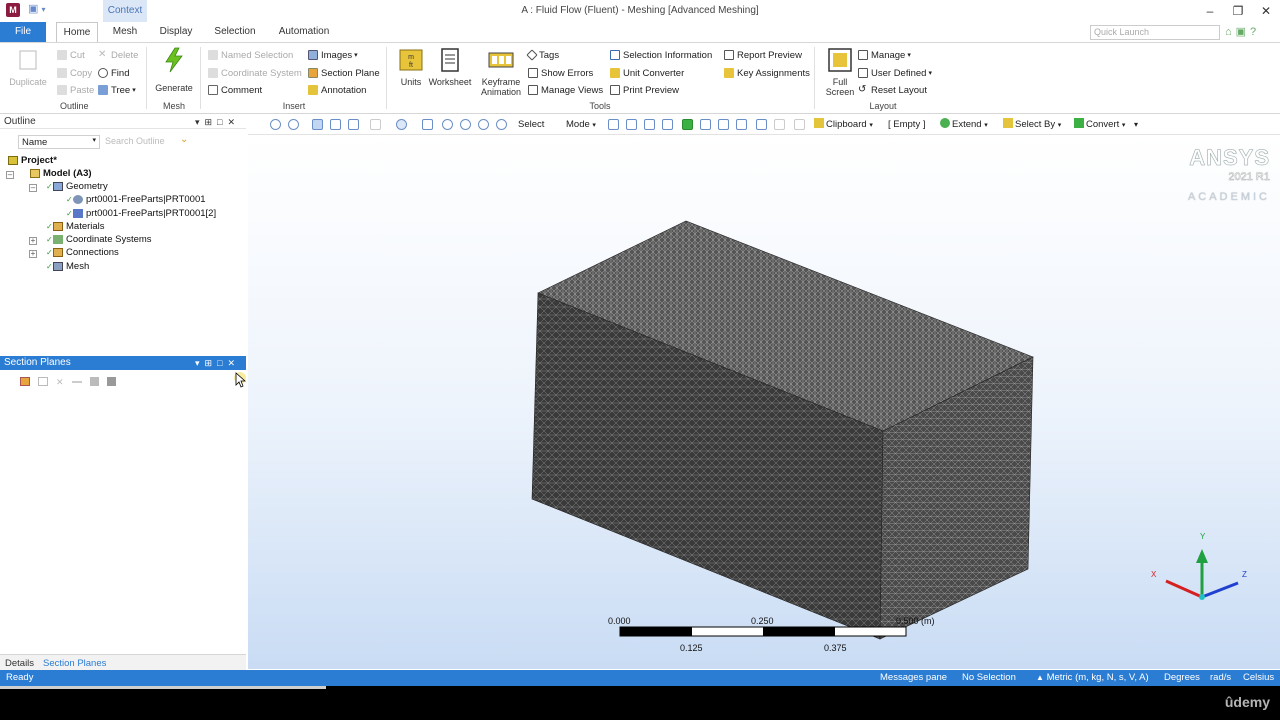 Image resolution: width=1280 pixels, height=720 pixels. Describe the element at coordinates (111, 381) in the screenshot. I see `cap-icon` at that location.